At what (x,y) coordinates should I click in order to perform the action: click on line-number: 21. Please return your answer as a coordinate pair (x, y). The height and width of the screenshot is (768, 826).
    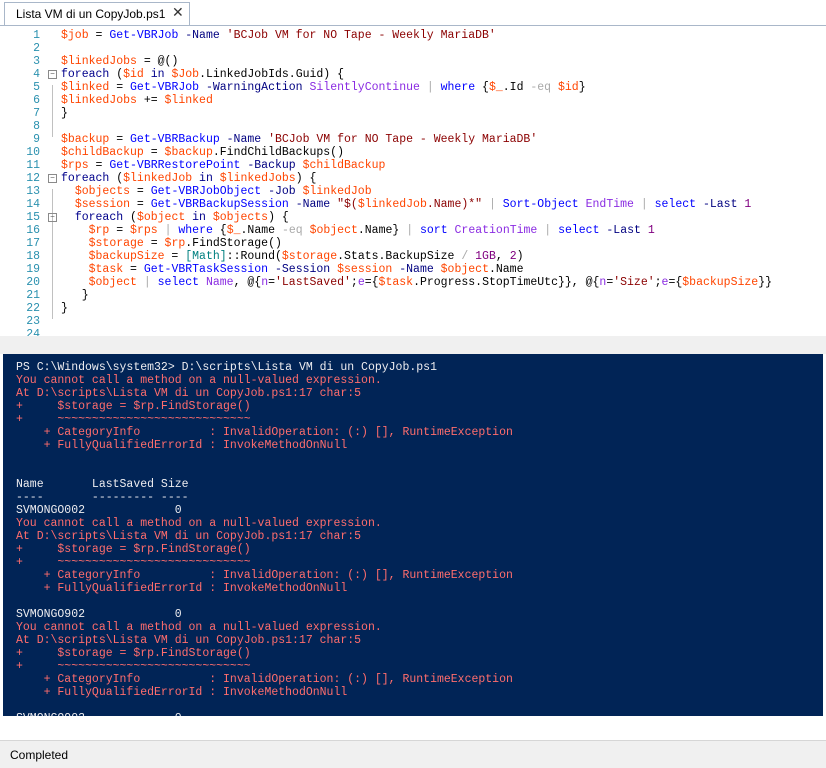
    Looking at the image, I should click on (33, 295).